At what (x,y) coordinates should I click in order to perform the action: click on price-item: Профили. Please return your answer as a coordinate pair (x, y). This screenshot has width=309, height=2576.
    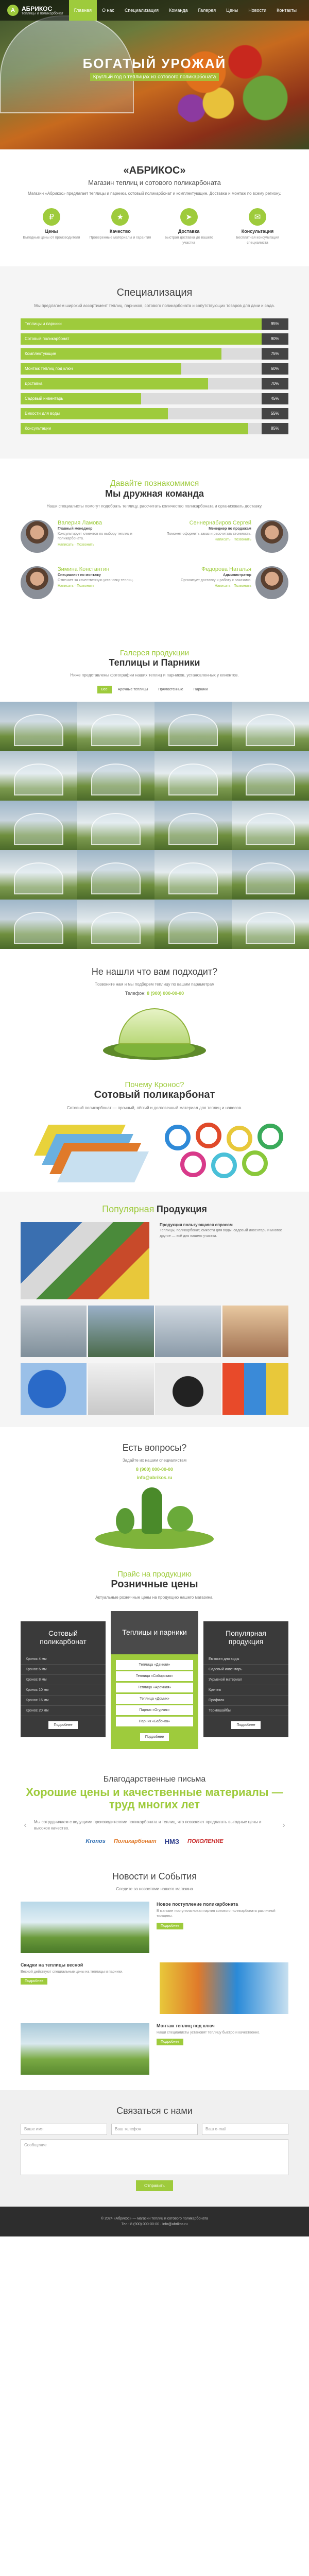
    Looking at the image, I should click on (245, 1701).